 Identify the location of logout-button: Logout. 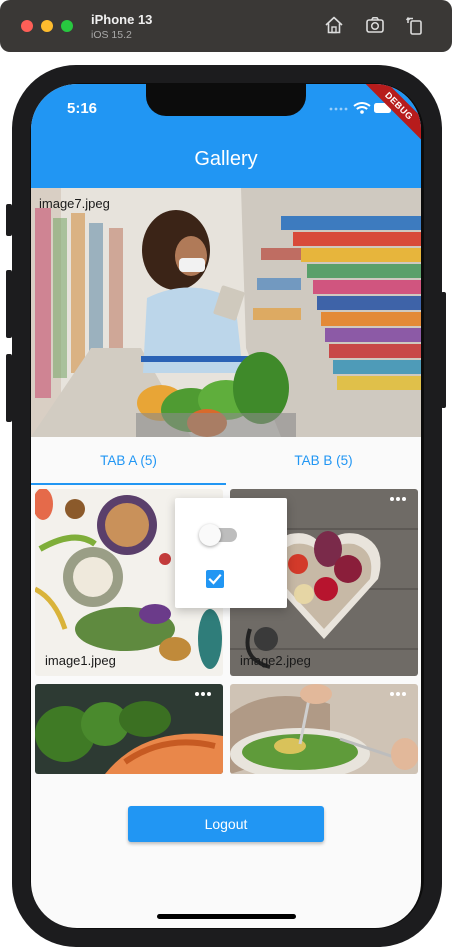
(226, 824).